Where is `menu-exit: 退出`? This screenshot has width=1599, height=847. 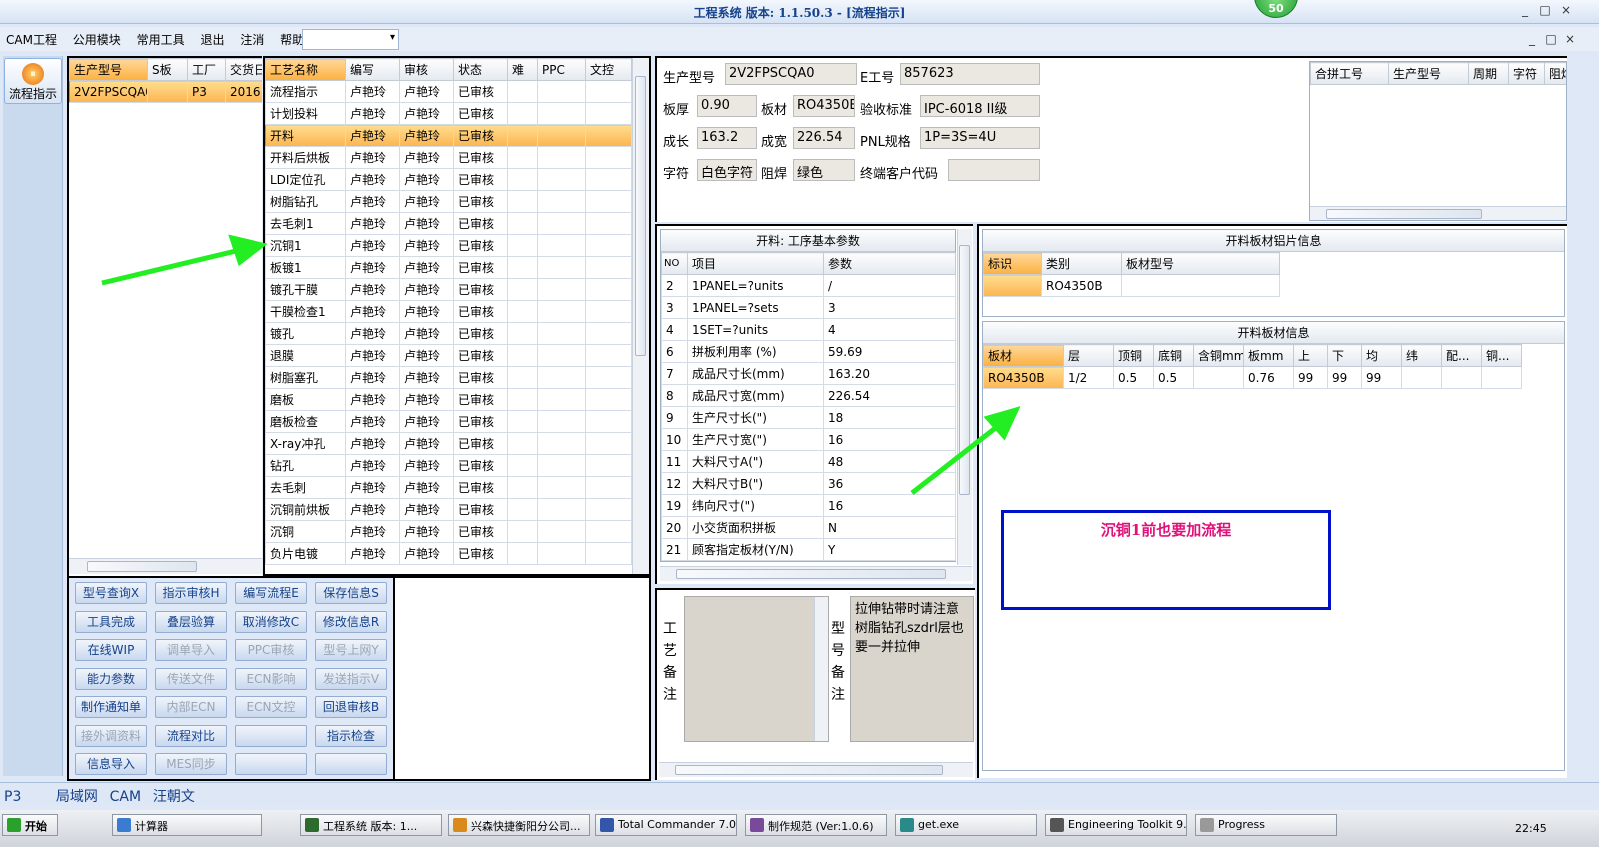
menu-exit: 退出 is located at coordinates (212, 37).